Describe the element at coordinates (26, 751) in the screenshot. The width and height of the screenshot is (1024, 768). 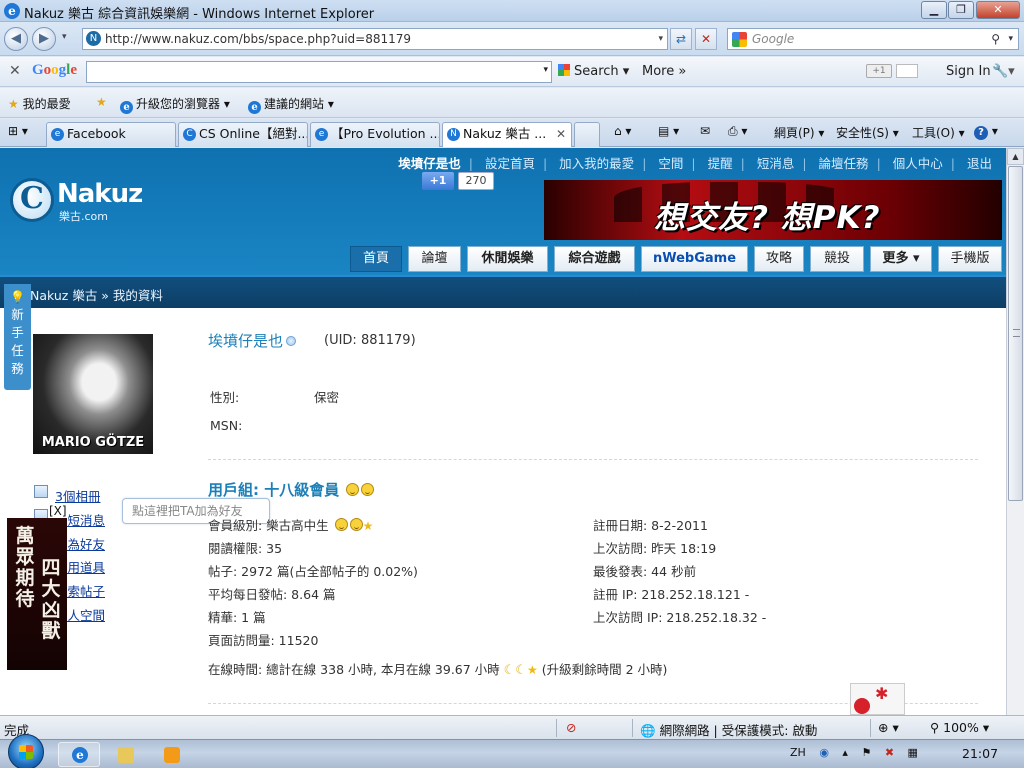
I see `start-button` at that location.